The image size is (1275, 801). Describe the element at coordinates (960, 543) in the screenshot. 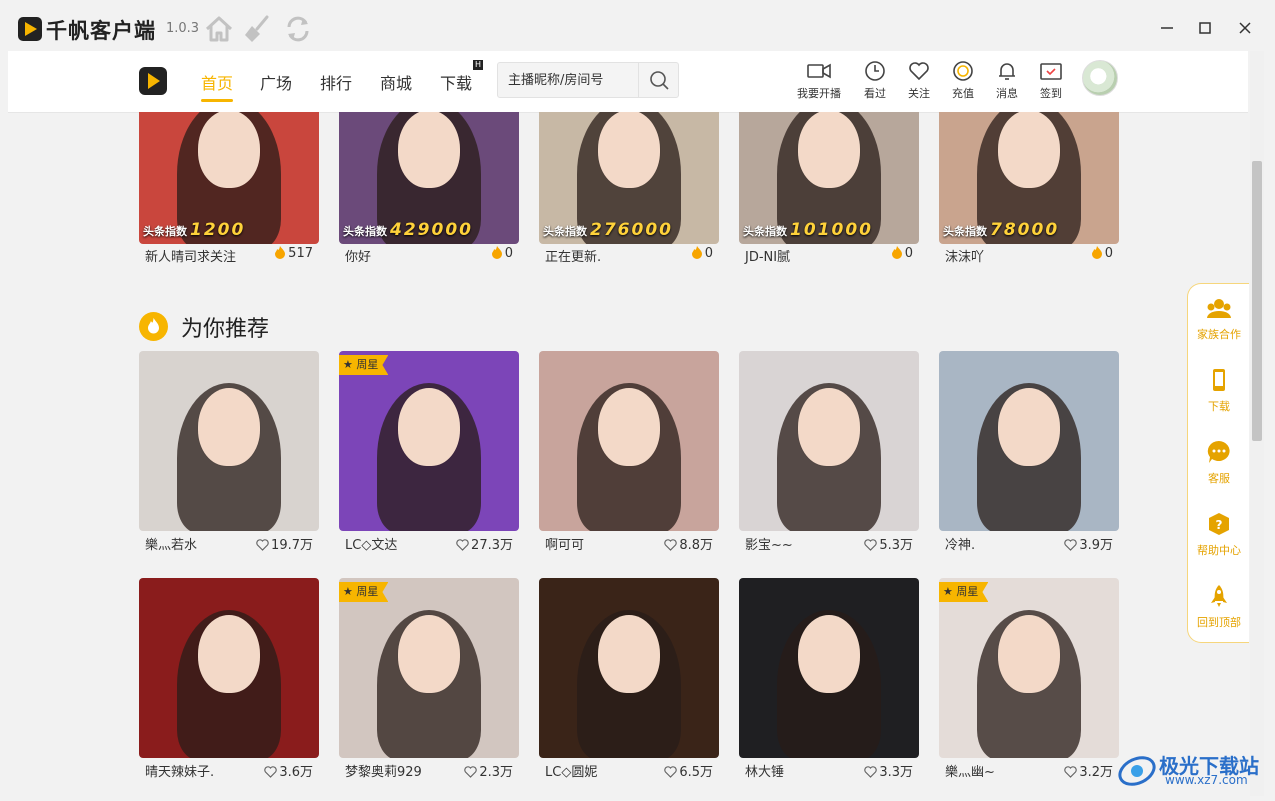

I see `streamer-name: 冷神.` at that location.